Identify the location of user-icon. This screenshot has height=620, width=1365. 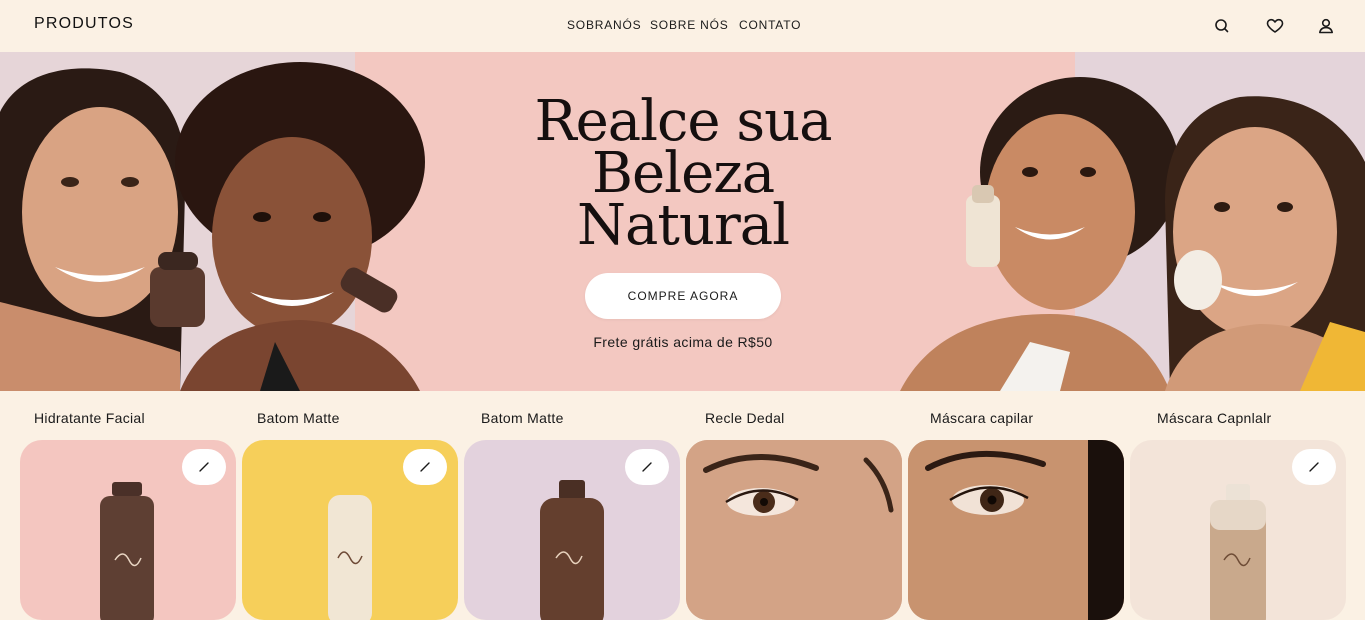
(1326, 26).